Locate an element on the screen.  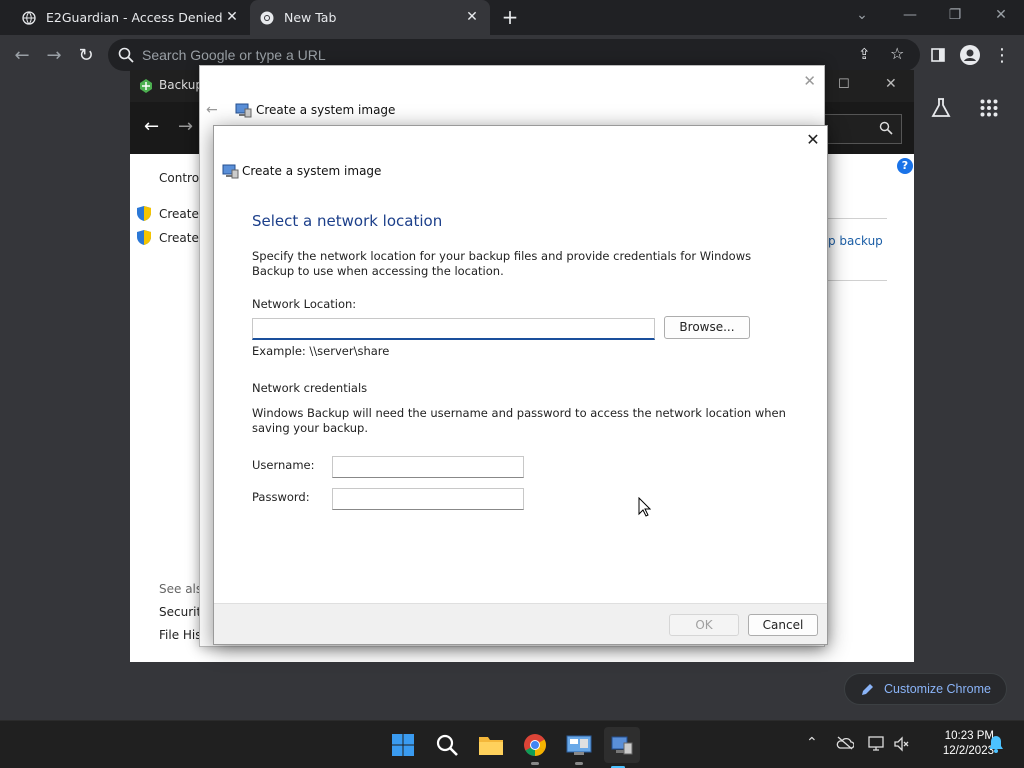
new-tab-button: + is located at coordinates (510, 17).